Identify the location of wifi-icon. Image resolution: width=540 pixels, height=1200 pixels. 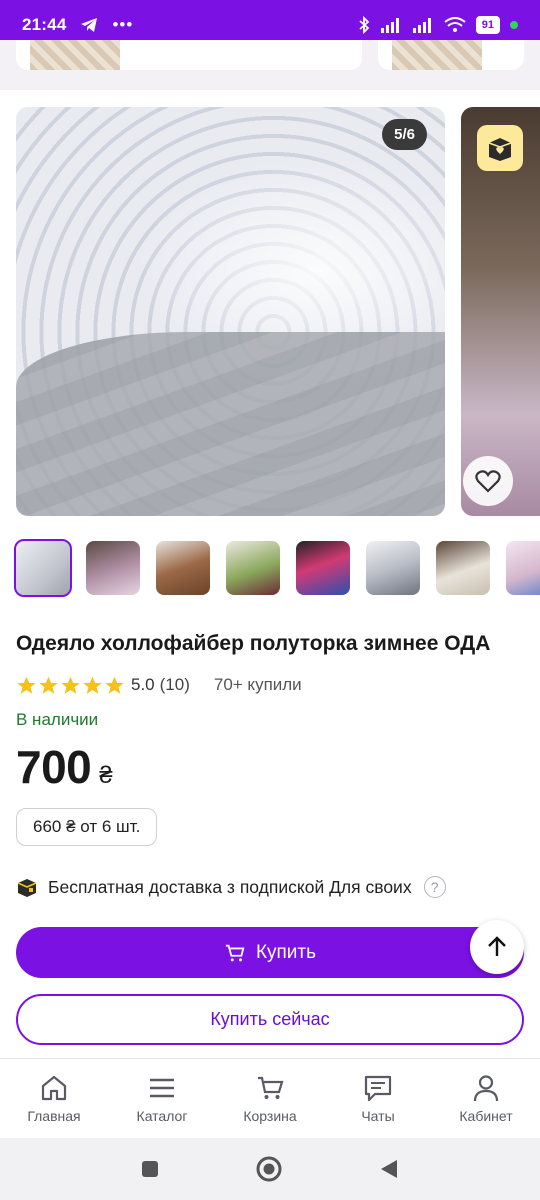
(455, 24).